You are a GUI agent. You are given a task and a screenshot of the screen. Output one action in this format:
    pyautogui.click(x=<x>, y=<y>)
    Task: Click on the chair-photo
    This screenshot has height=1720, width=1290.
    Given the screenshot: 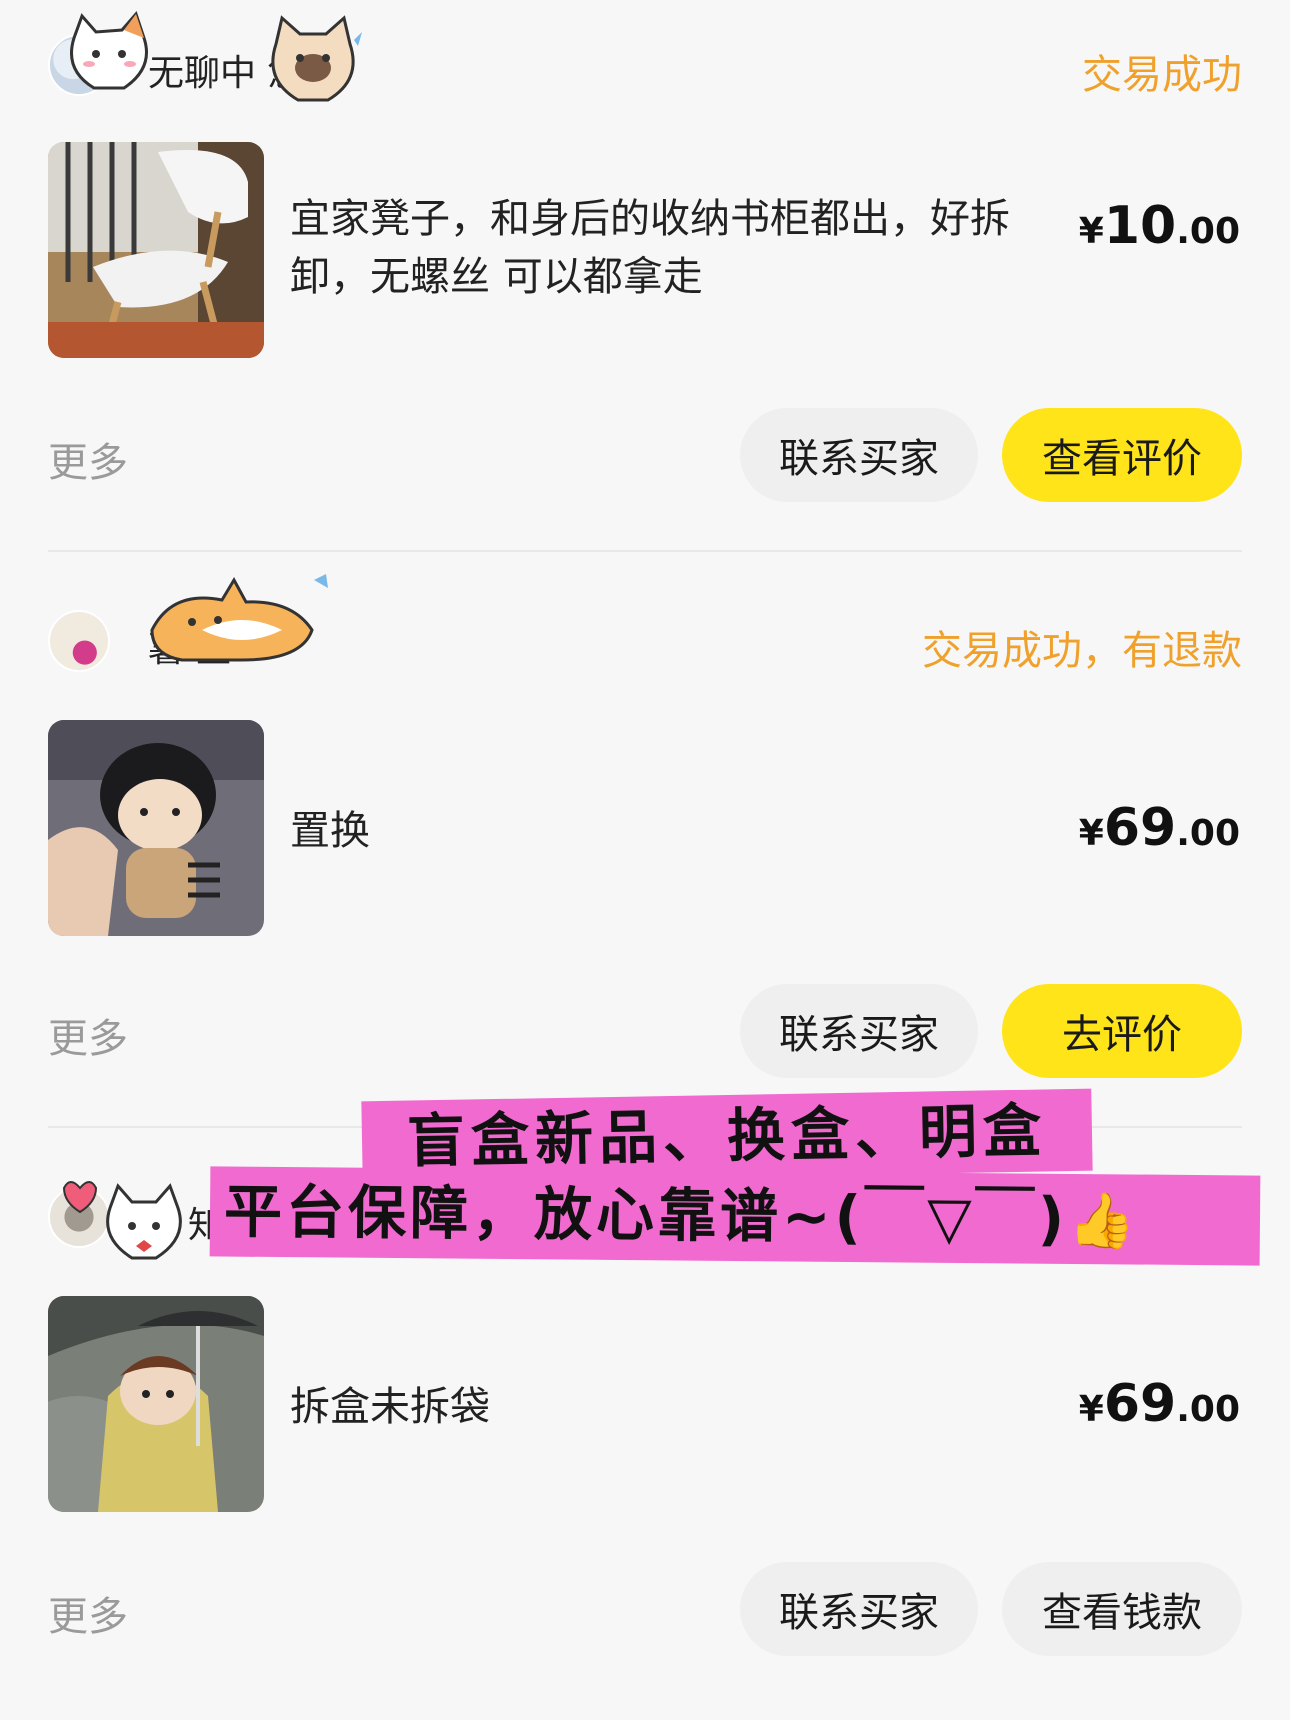 What is the action you would take?
    pyautogui.click(x=156, y=250)
    